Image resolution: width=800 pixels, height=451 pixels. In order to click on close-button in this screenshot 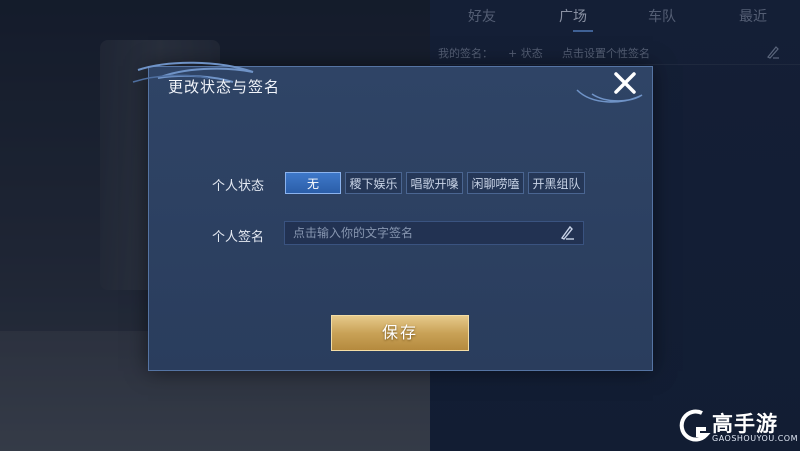, I will do `click(625, 85)`.